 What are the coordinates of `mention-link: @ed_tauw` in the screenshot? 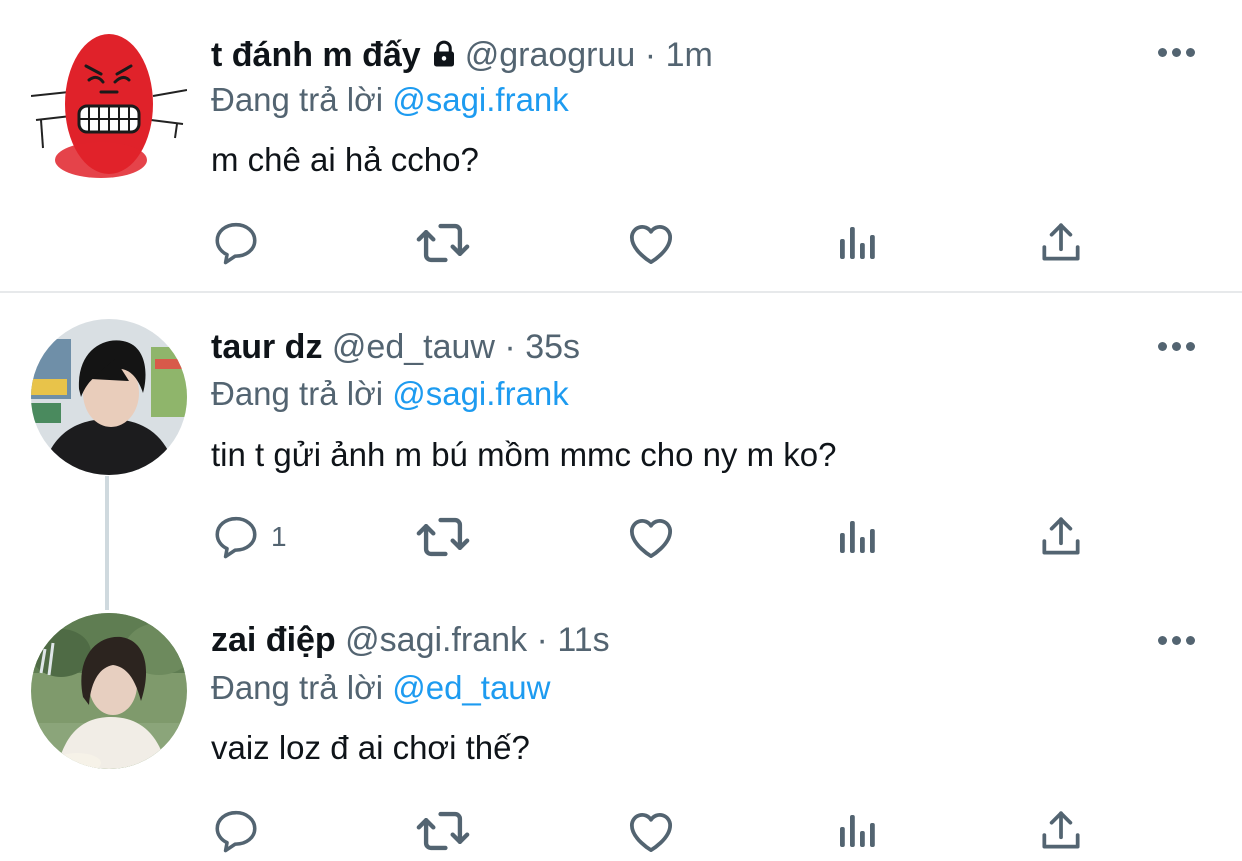 It's located at (471, 687).